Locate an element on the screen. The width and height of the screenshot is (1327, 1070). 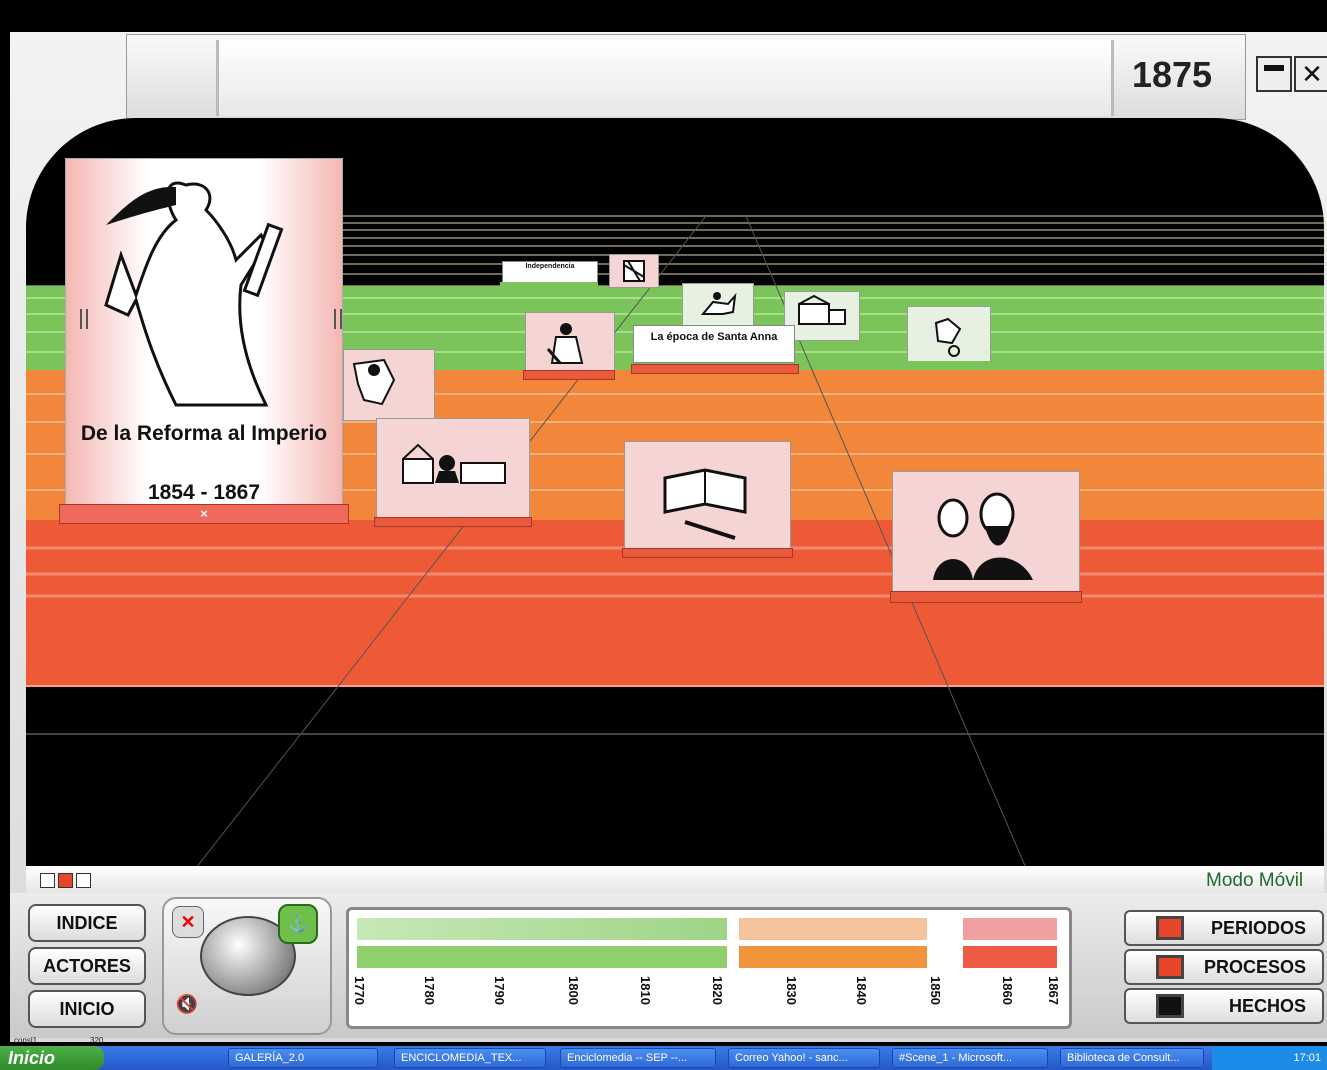
tick-label: 1790 is located at coordinates (499, 990).